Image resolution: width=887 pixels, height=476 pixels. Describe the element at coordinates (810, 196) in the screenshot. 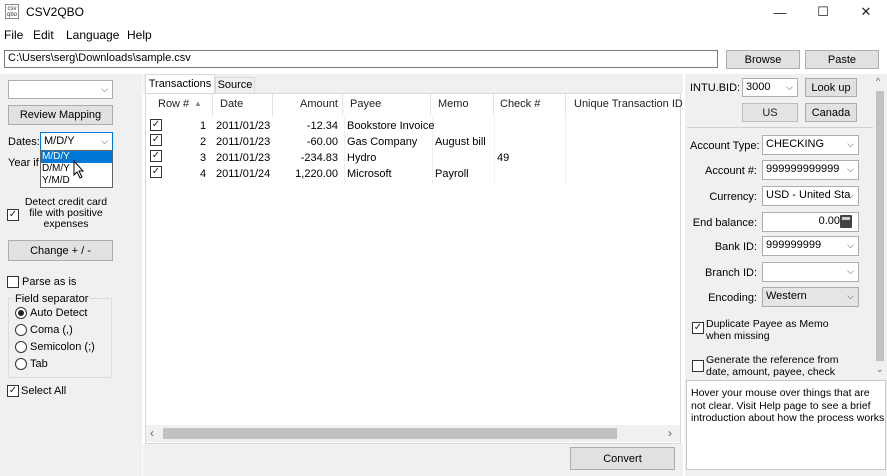

I see `currency-select: USD - United Sta ⌵` at that location.